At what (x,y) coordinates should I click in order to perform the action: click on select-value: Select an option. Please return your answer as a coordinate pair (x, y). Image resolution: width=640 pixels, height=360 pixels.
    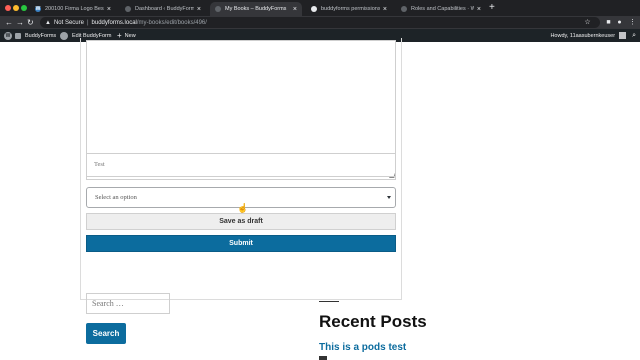
    Looking at the image, I should click on (116, 197).